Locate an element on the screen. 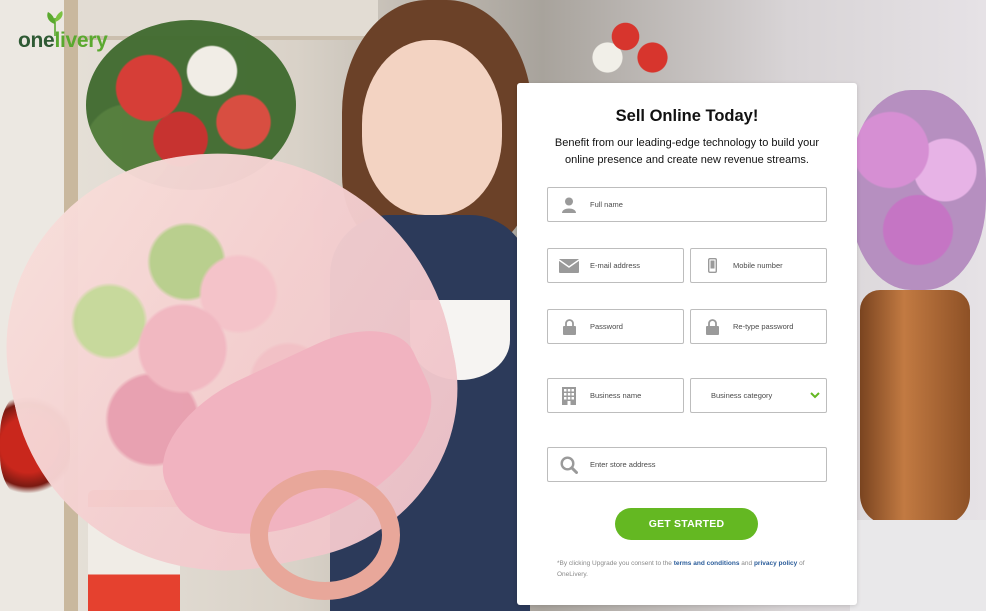 The width and height of the screenshot is (986, 611). email-placeholder: E-mail address is located at coordinates (615, 265).